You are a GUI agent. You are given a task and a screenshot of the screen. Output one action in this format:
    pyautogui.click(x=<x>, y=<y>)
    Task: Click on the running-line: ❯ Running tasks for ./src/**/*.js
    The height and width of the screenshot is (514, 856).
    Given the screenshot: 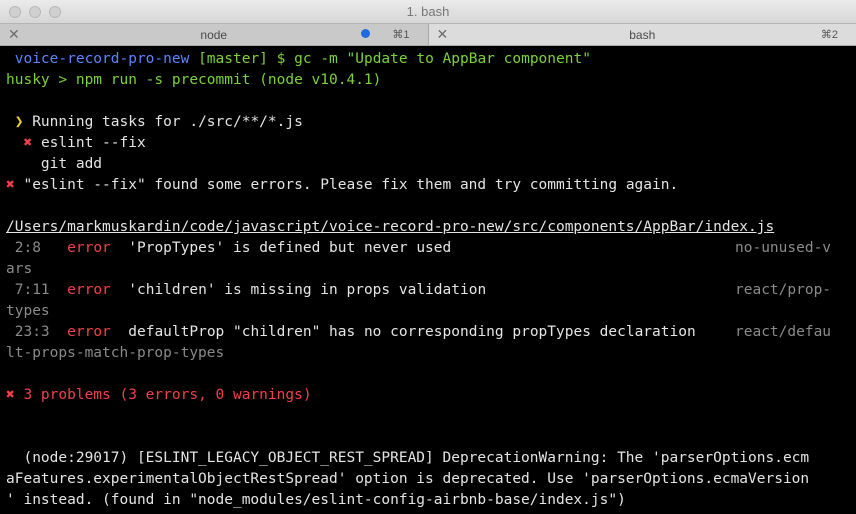 What is the action you would take?
    pyautogui.click(x=154, y=122)
    